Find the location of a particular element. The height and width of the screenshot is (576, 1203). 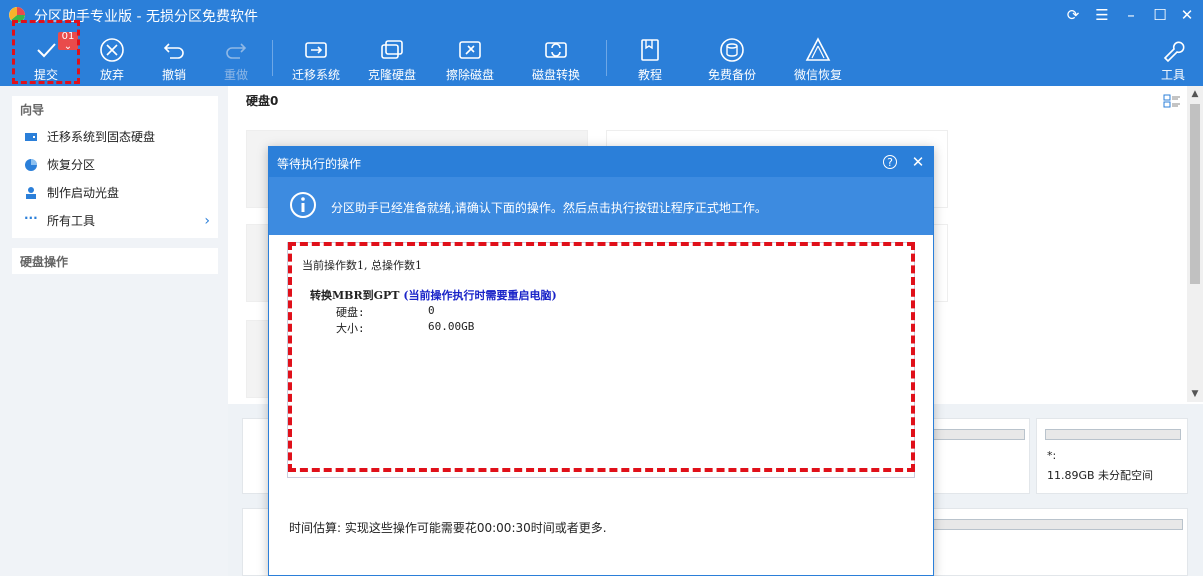

refresh-icon: ⟳ is located at coordinates (1073, 15).